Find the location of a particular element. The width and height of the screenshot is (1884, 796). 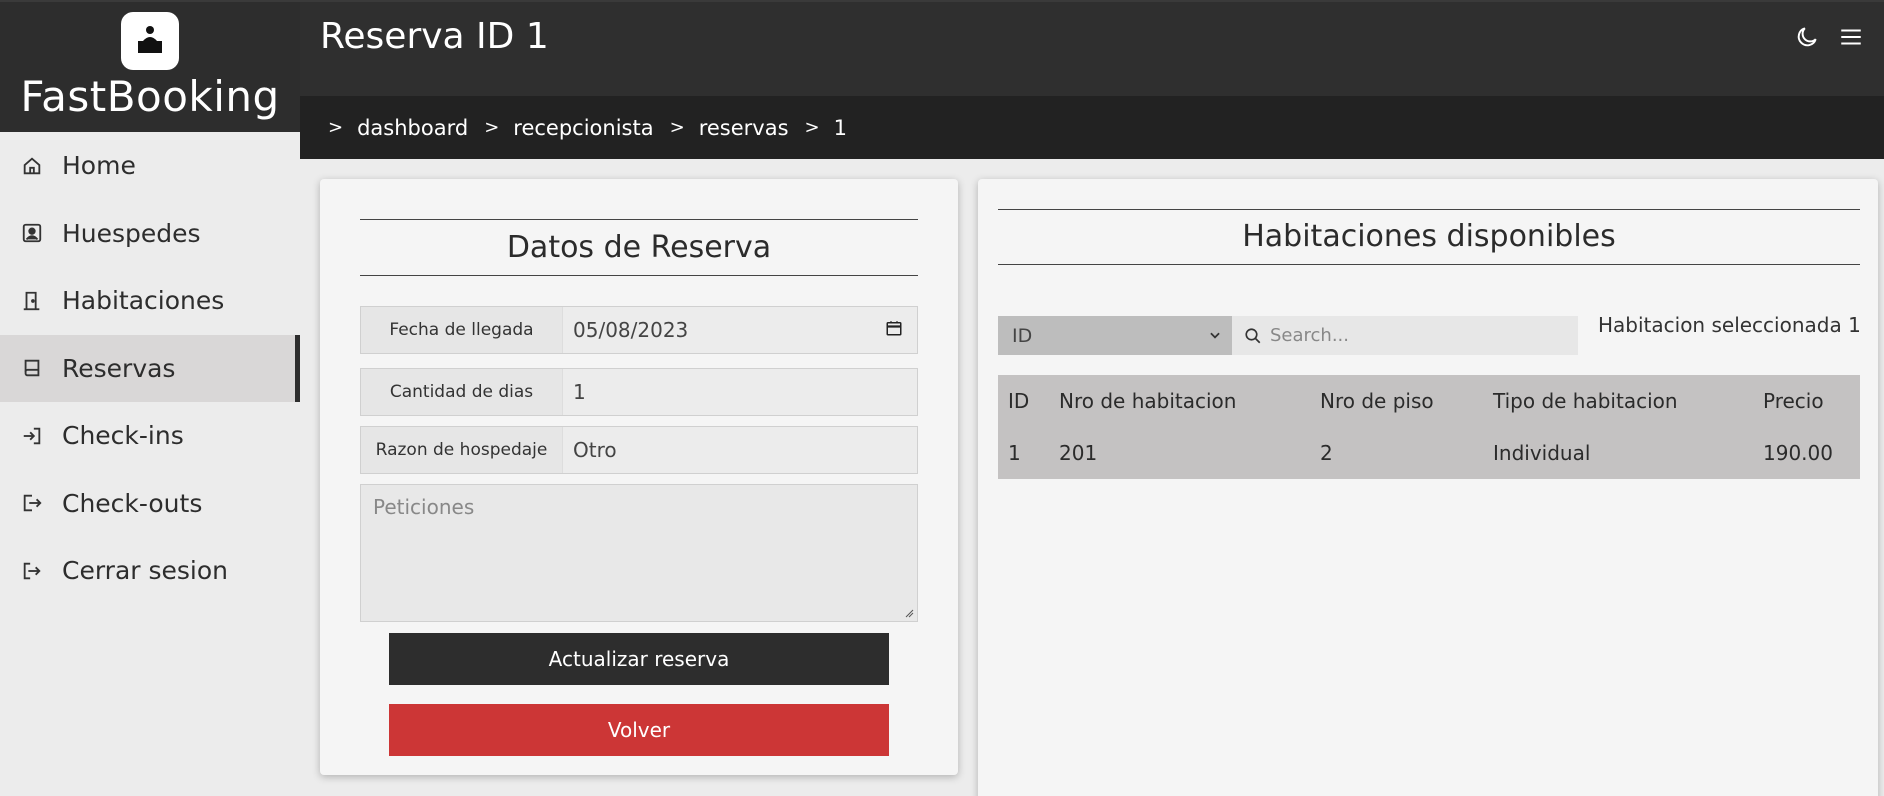

home-icon is located at coordinates (32, 166).